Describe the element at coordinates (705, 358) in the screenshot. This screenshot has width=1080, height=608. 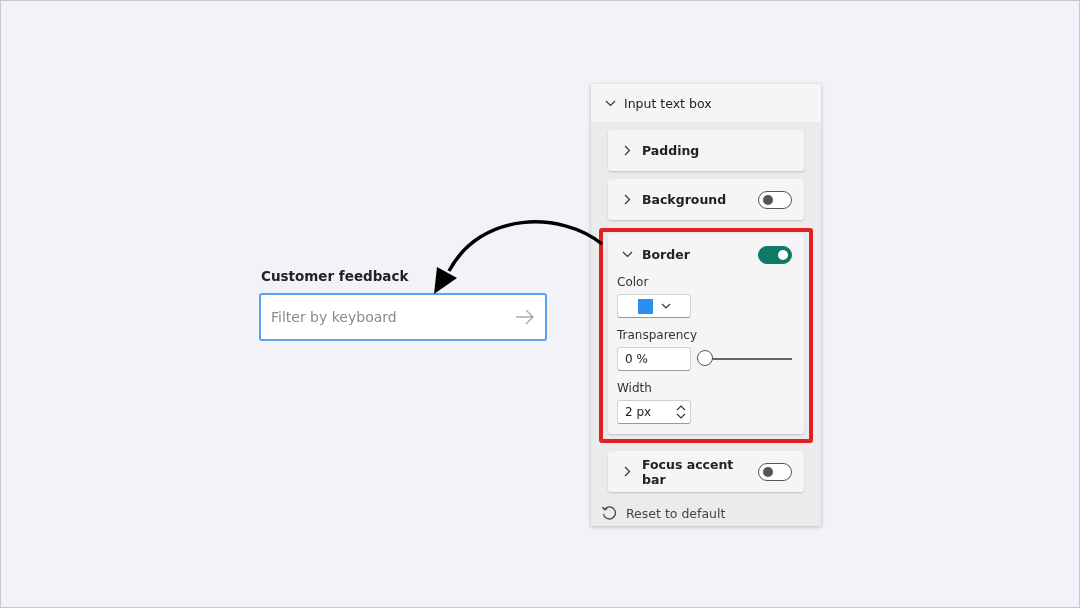
I see `slider-thumb` at that location.